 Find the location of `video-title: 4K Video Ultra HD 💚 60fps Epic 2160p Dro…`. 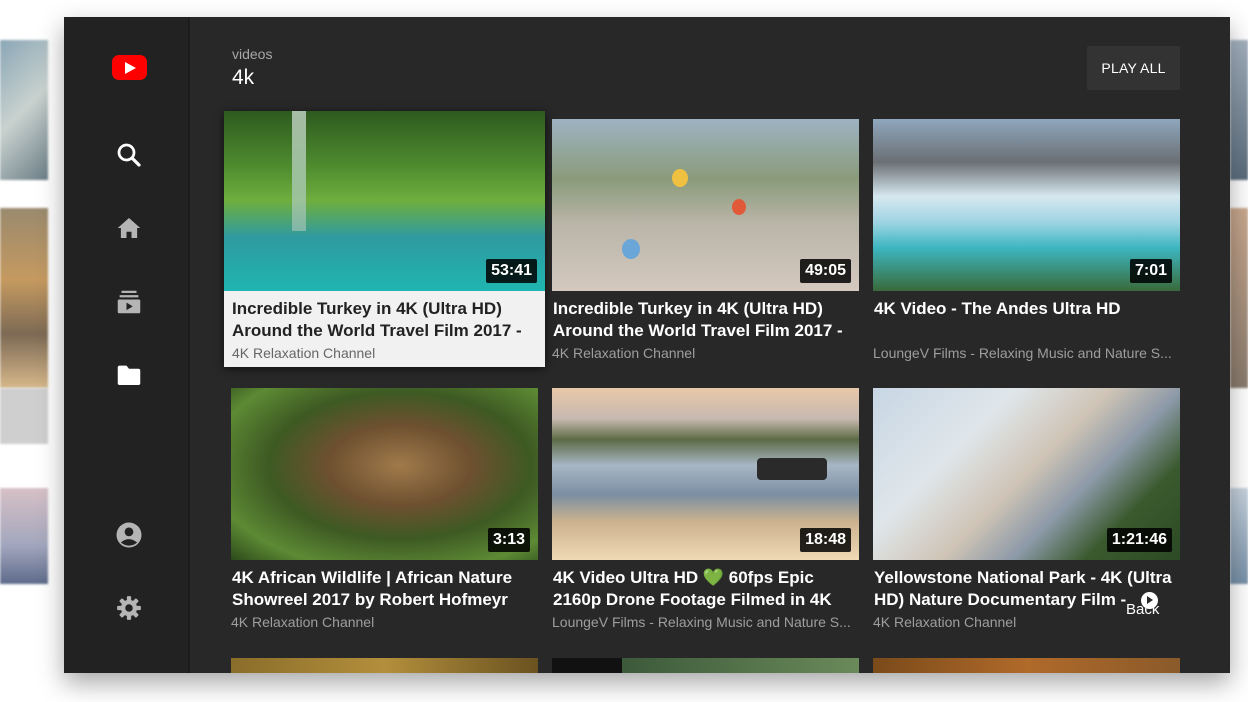

video-title: 4K Video Ultra HD 💚 60fps Epic 2160p Dro… is located at coordinates (692, 588).